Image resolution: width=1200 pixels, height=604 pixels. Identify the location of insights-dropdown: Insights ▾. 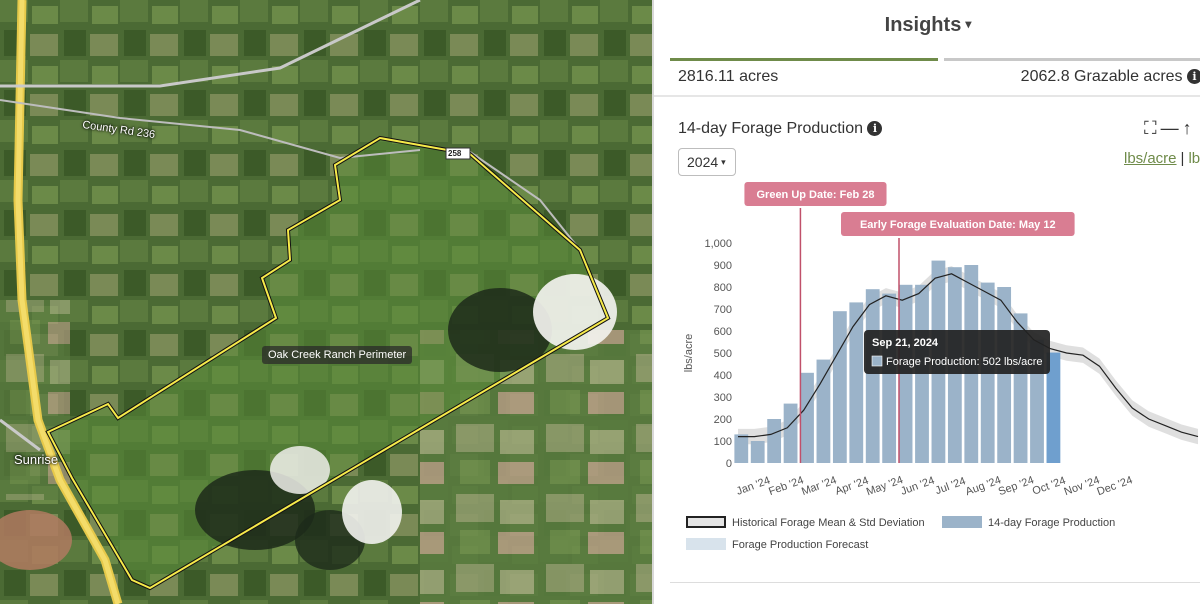
(927, 25).